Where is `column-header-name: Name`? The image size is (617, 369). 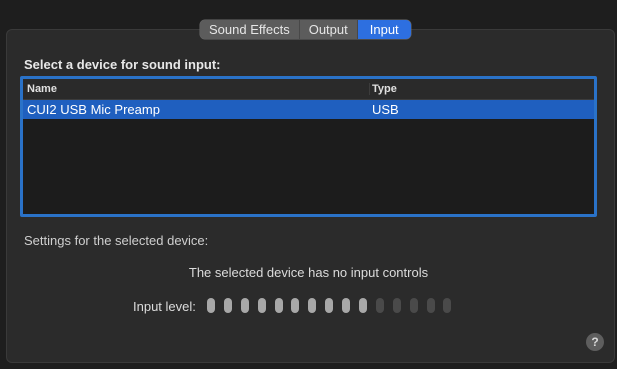
column-header-name: Name is located at coordinates (196, 89).